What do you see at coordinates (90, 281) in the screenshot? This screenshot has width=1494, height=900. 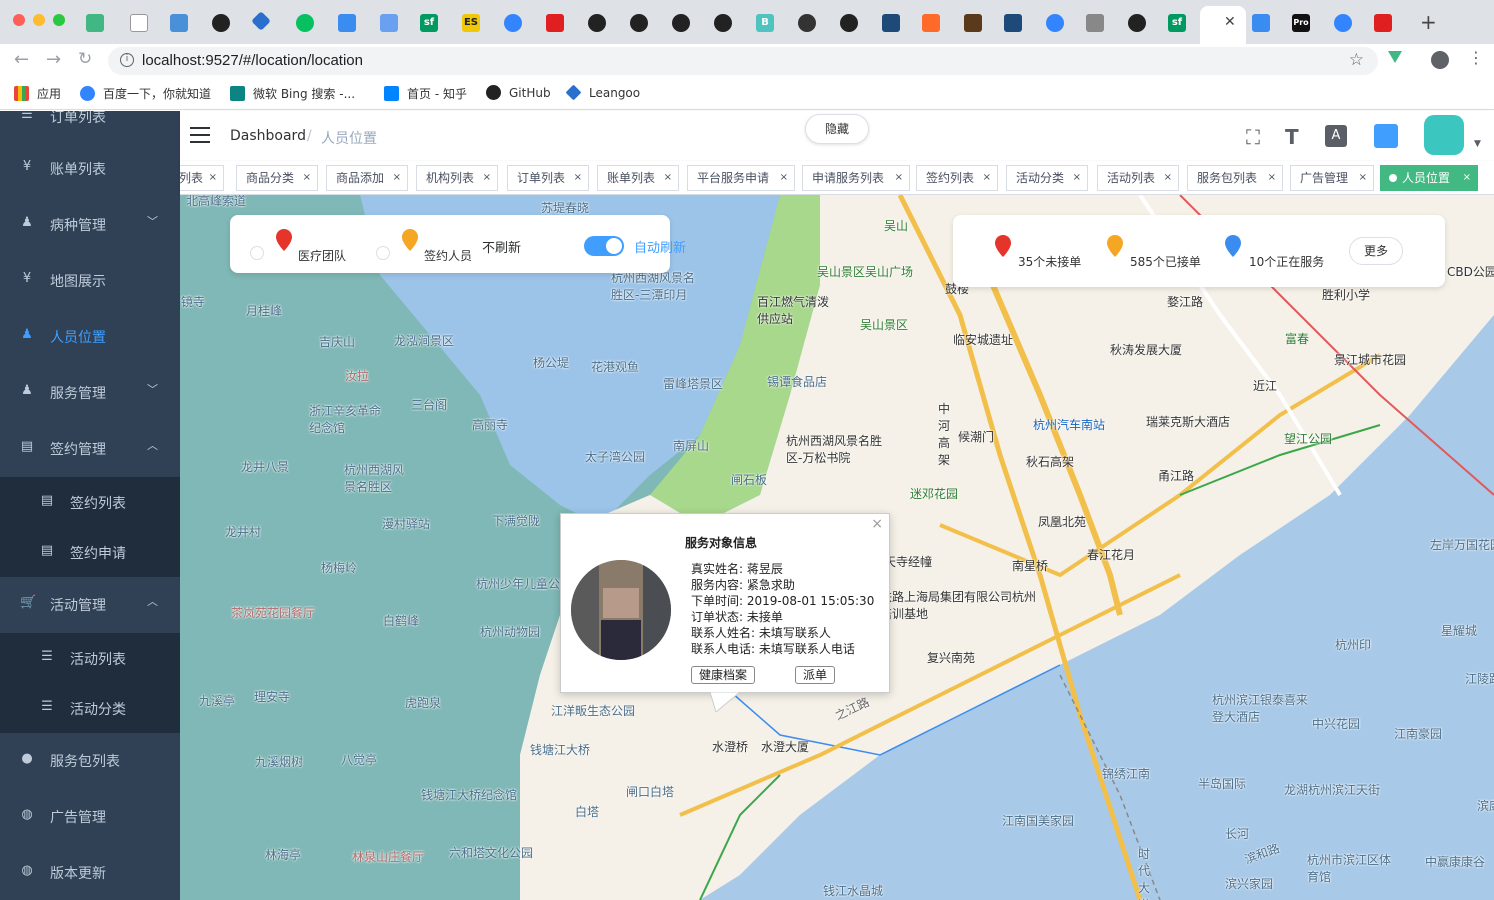 I see `sidebar-item-map: ¥ 地图展示` at bounding box center [90, 281].